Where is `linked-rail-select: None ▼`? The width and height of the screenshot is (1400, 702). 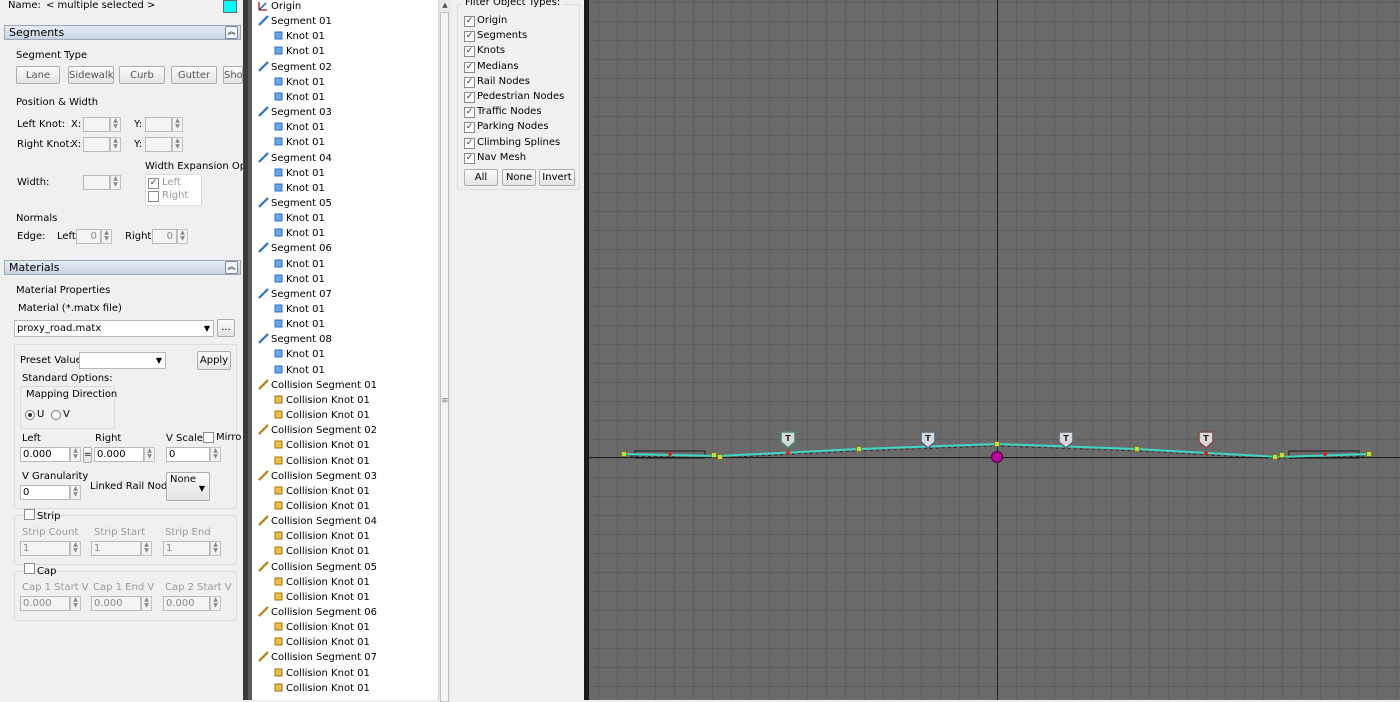 linked-rail-select: None ▼ is located at coordinates (188, 486).